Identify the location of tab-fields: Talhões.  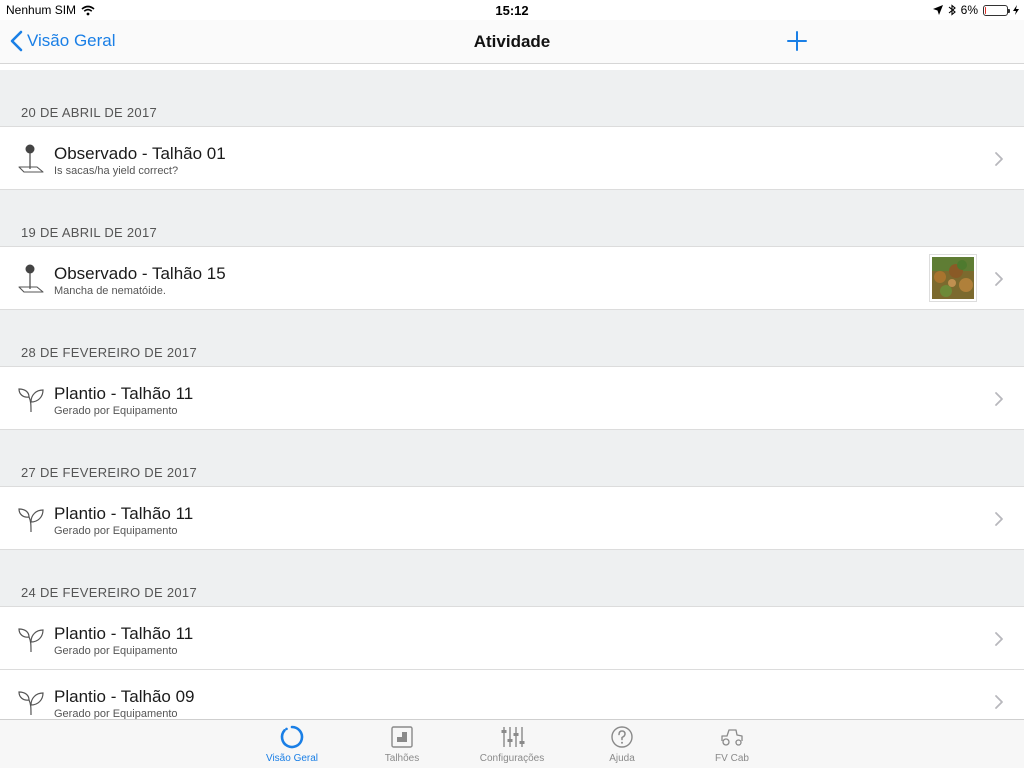
(402, 744).